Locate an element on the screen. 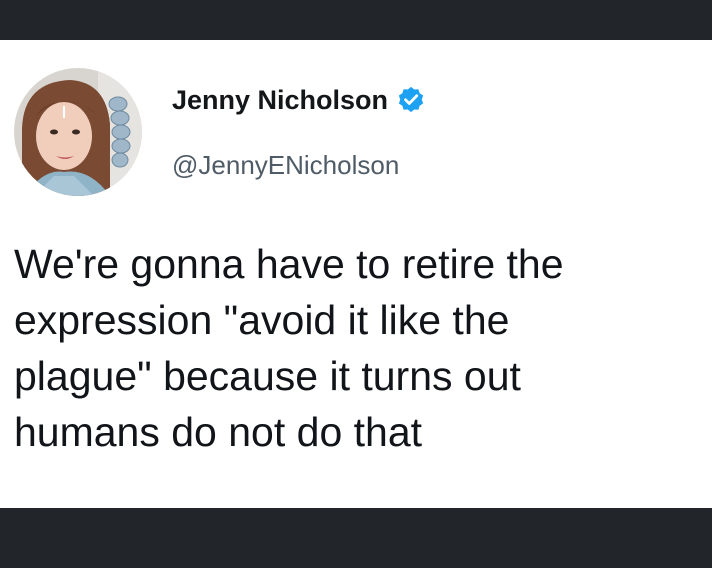 The height and width of the screenshot is (568, 712). author-display-name: Jenny Nicholson is located at coordinates (299, 100).